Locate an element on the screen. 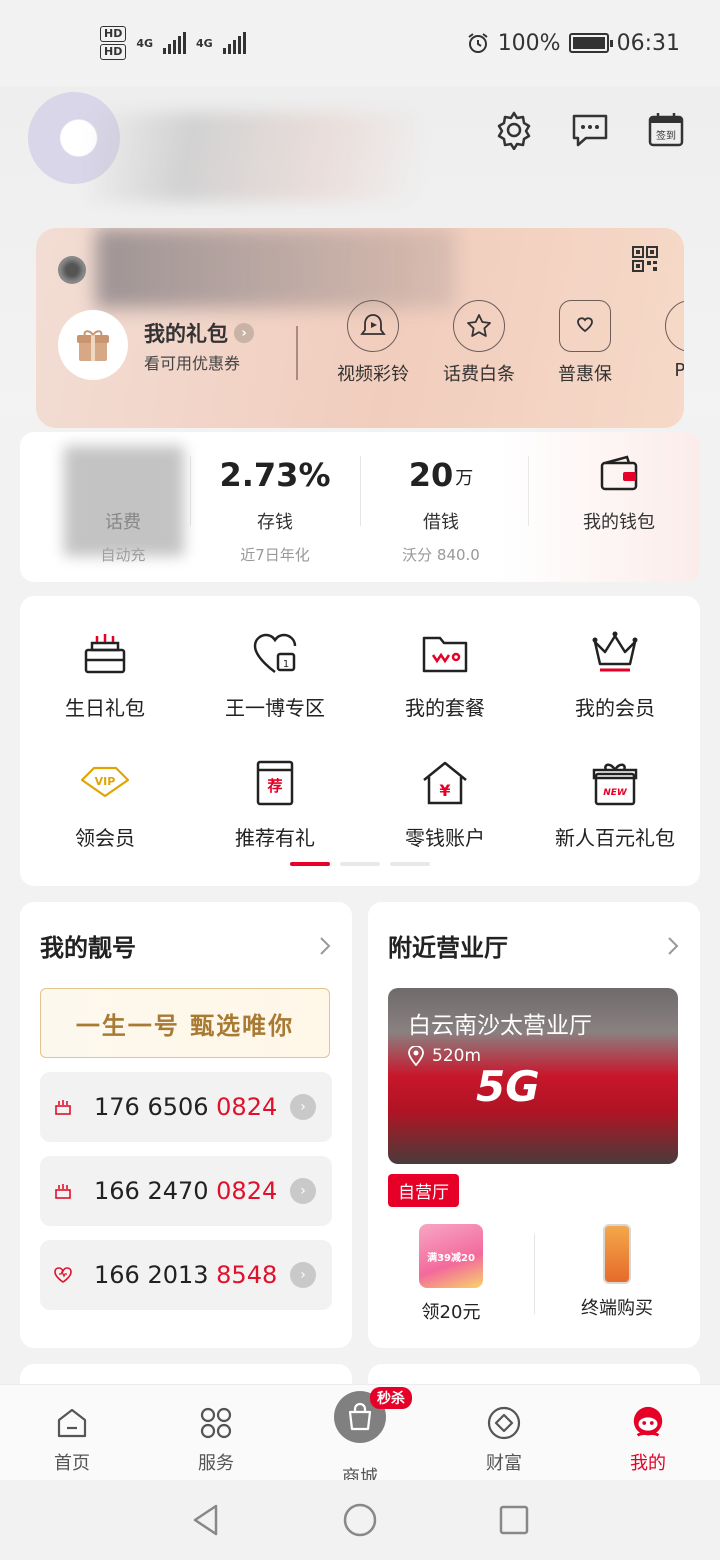  numbers-banner: 一生一号 甄选唯你 is located at coordinates (185, 1023).